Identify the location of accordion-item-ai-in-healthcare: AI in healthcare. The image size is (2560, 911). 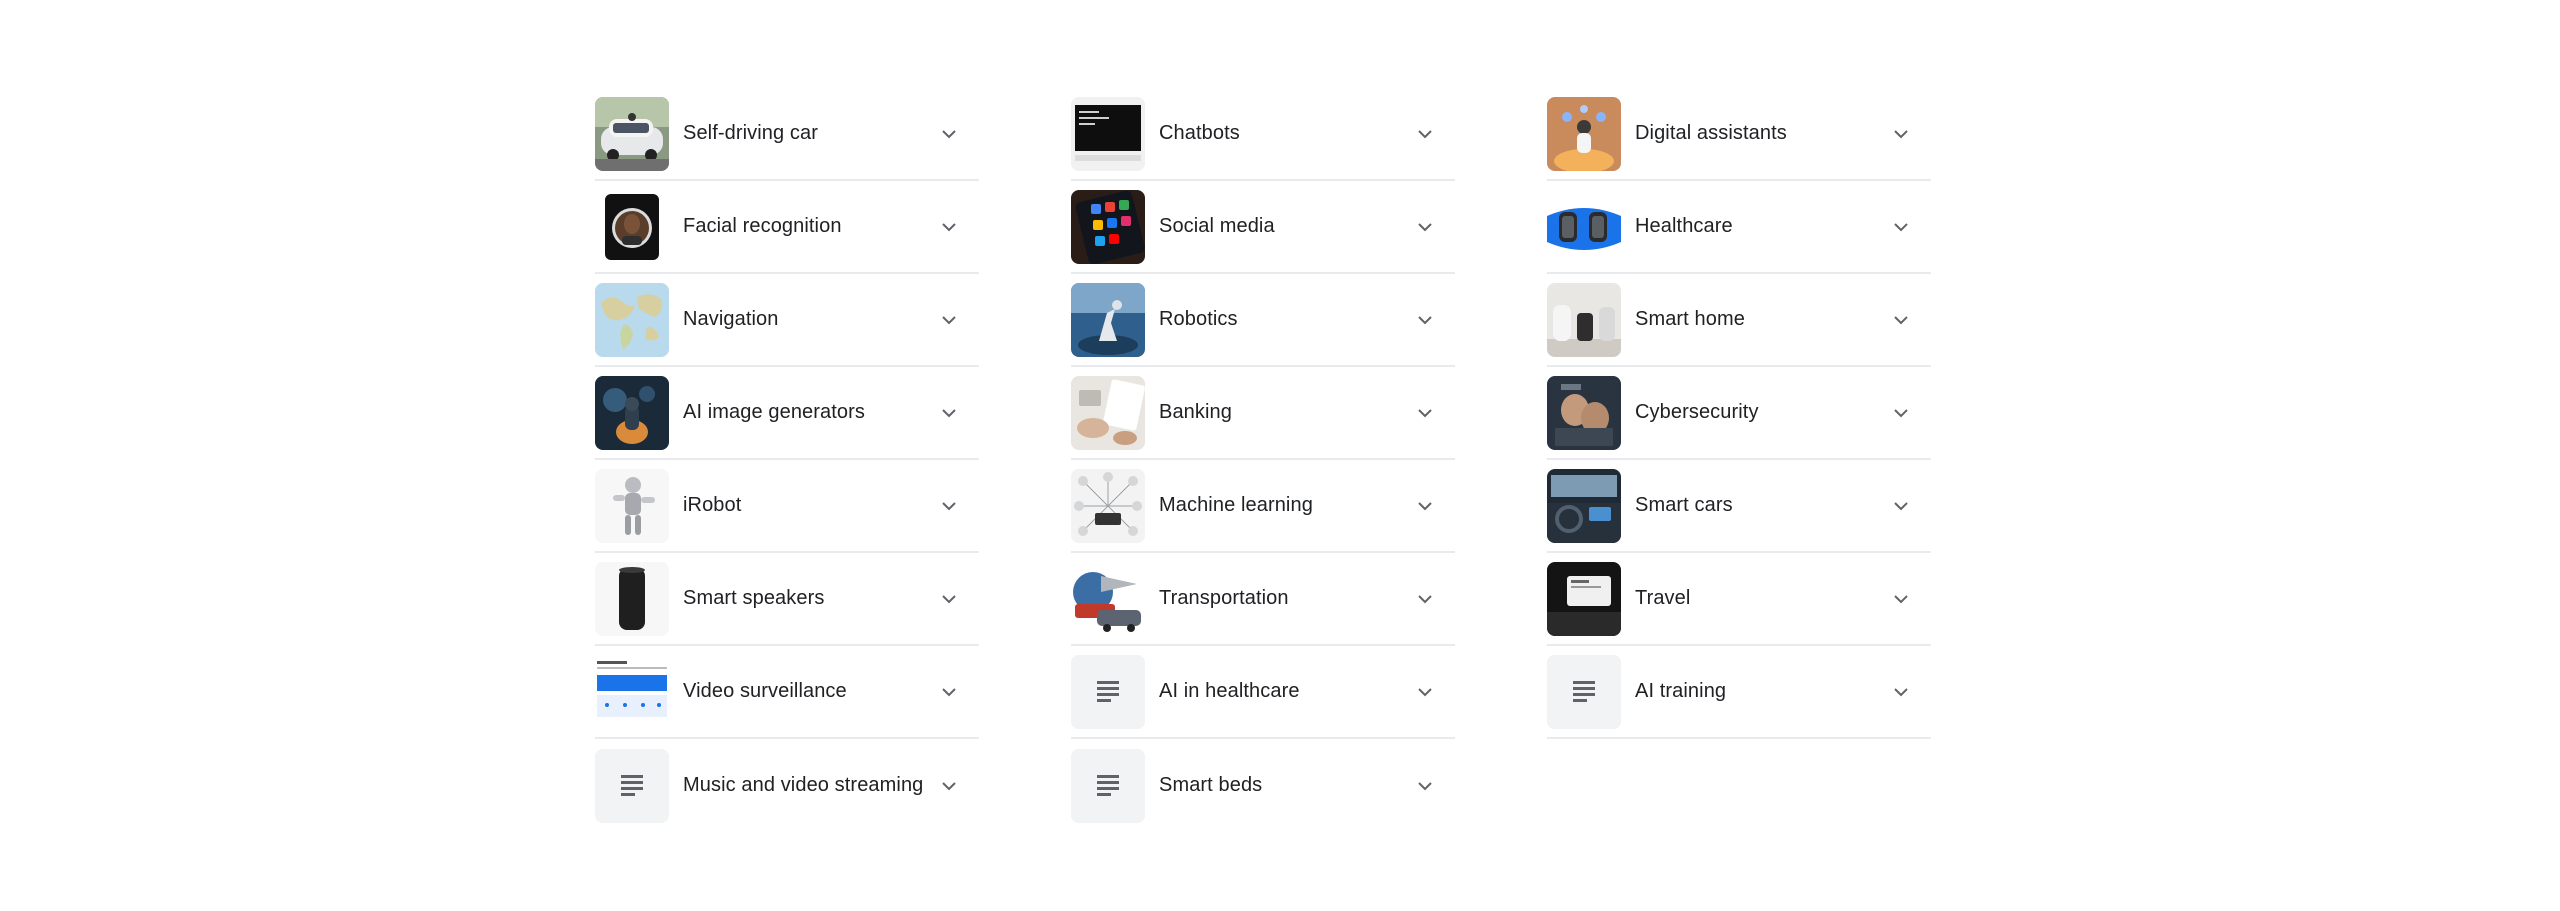
(1263, 692).